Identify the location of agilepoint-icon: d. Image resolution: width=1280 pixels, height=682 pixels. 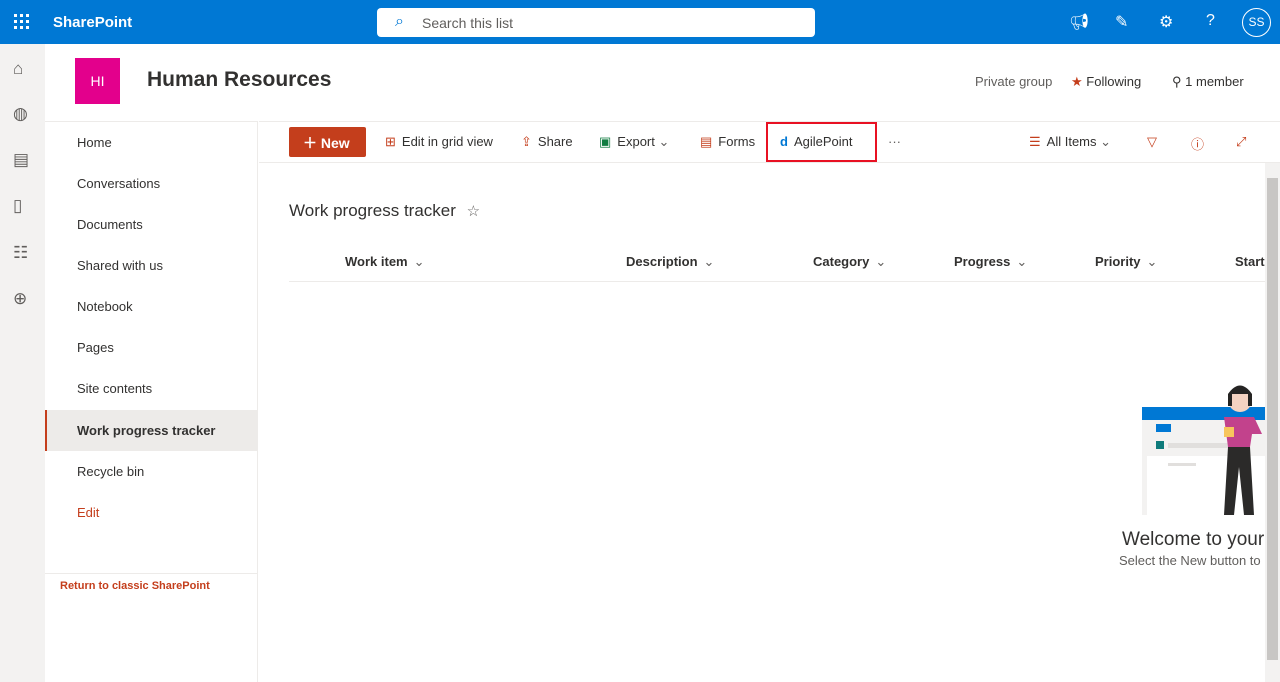
(784, 141).